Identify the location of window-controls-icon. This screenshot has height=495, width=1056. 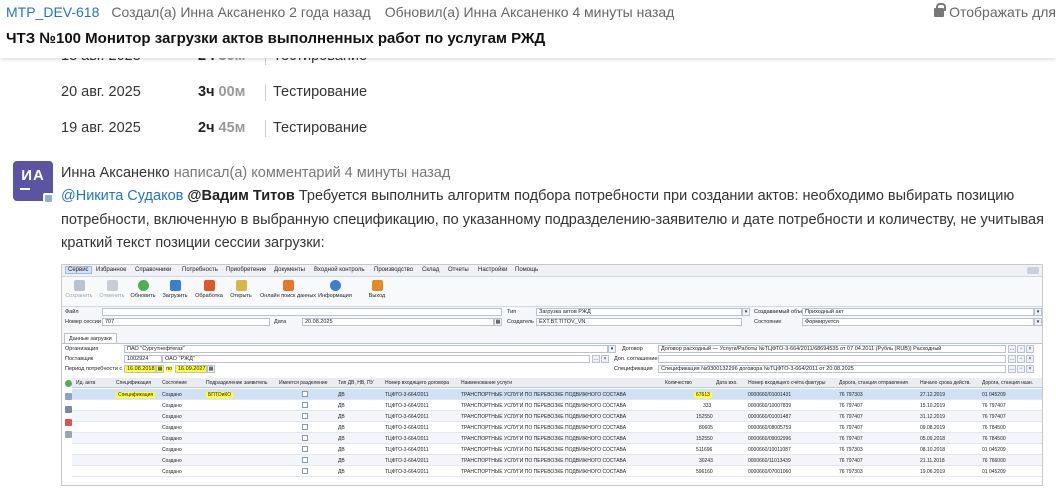
(1033, 270).